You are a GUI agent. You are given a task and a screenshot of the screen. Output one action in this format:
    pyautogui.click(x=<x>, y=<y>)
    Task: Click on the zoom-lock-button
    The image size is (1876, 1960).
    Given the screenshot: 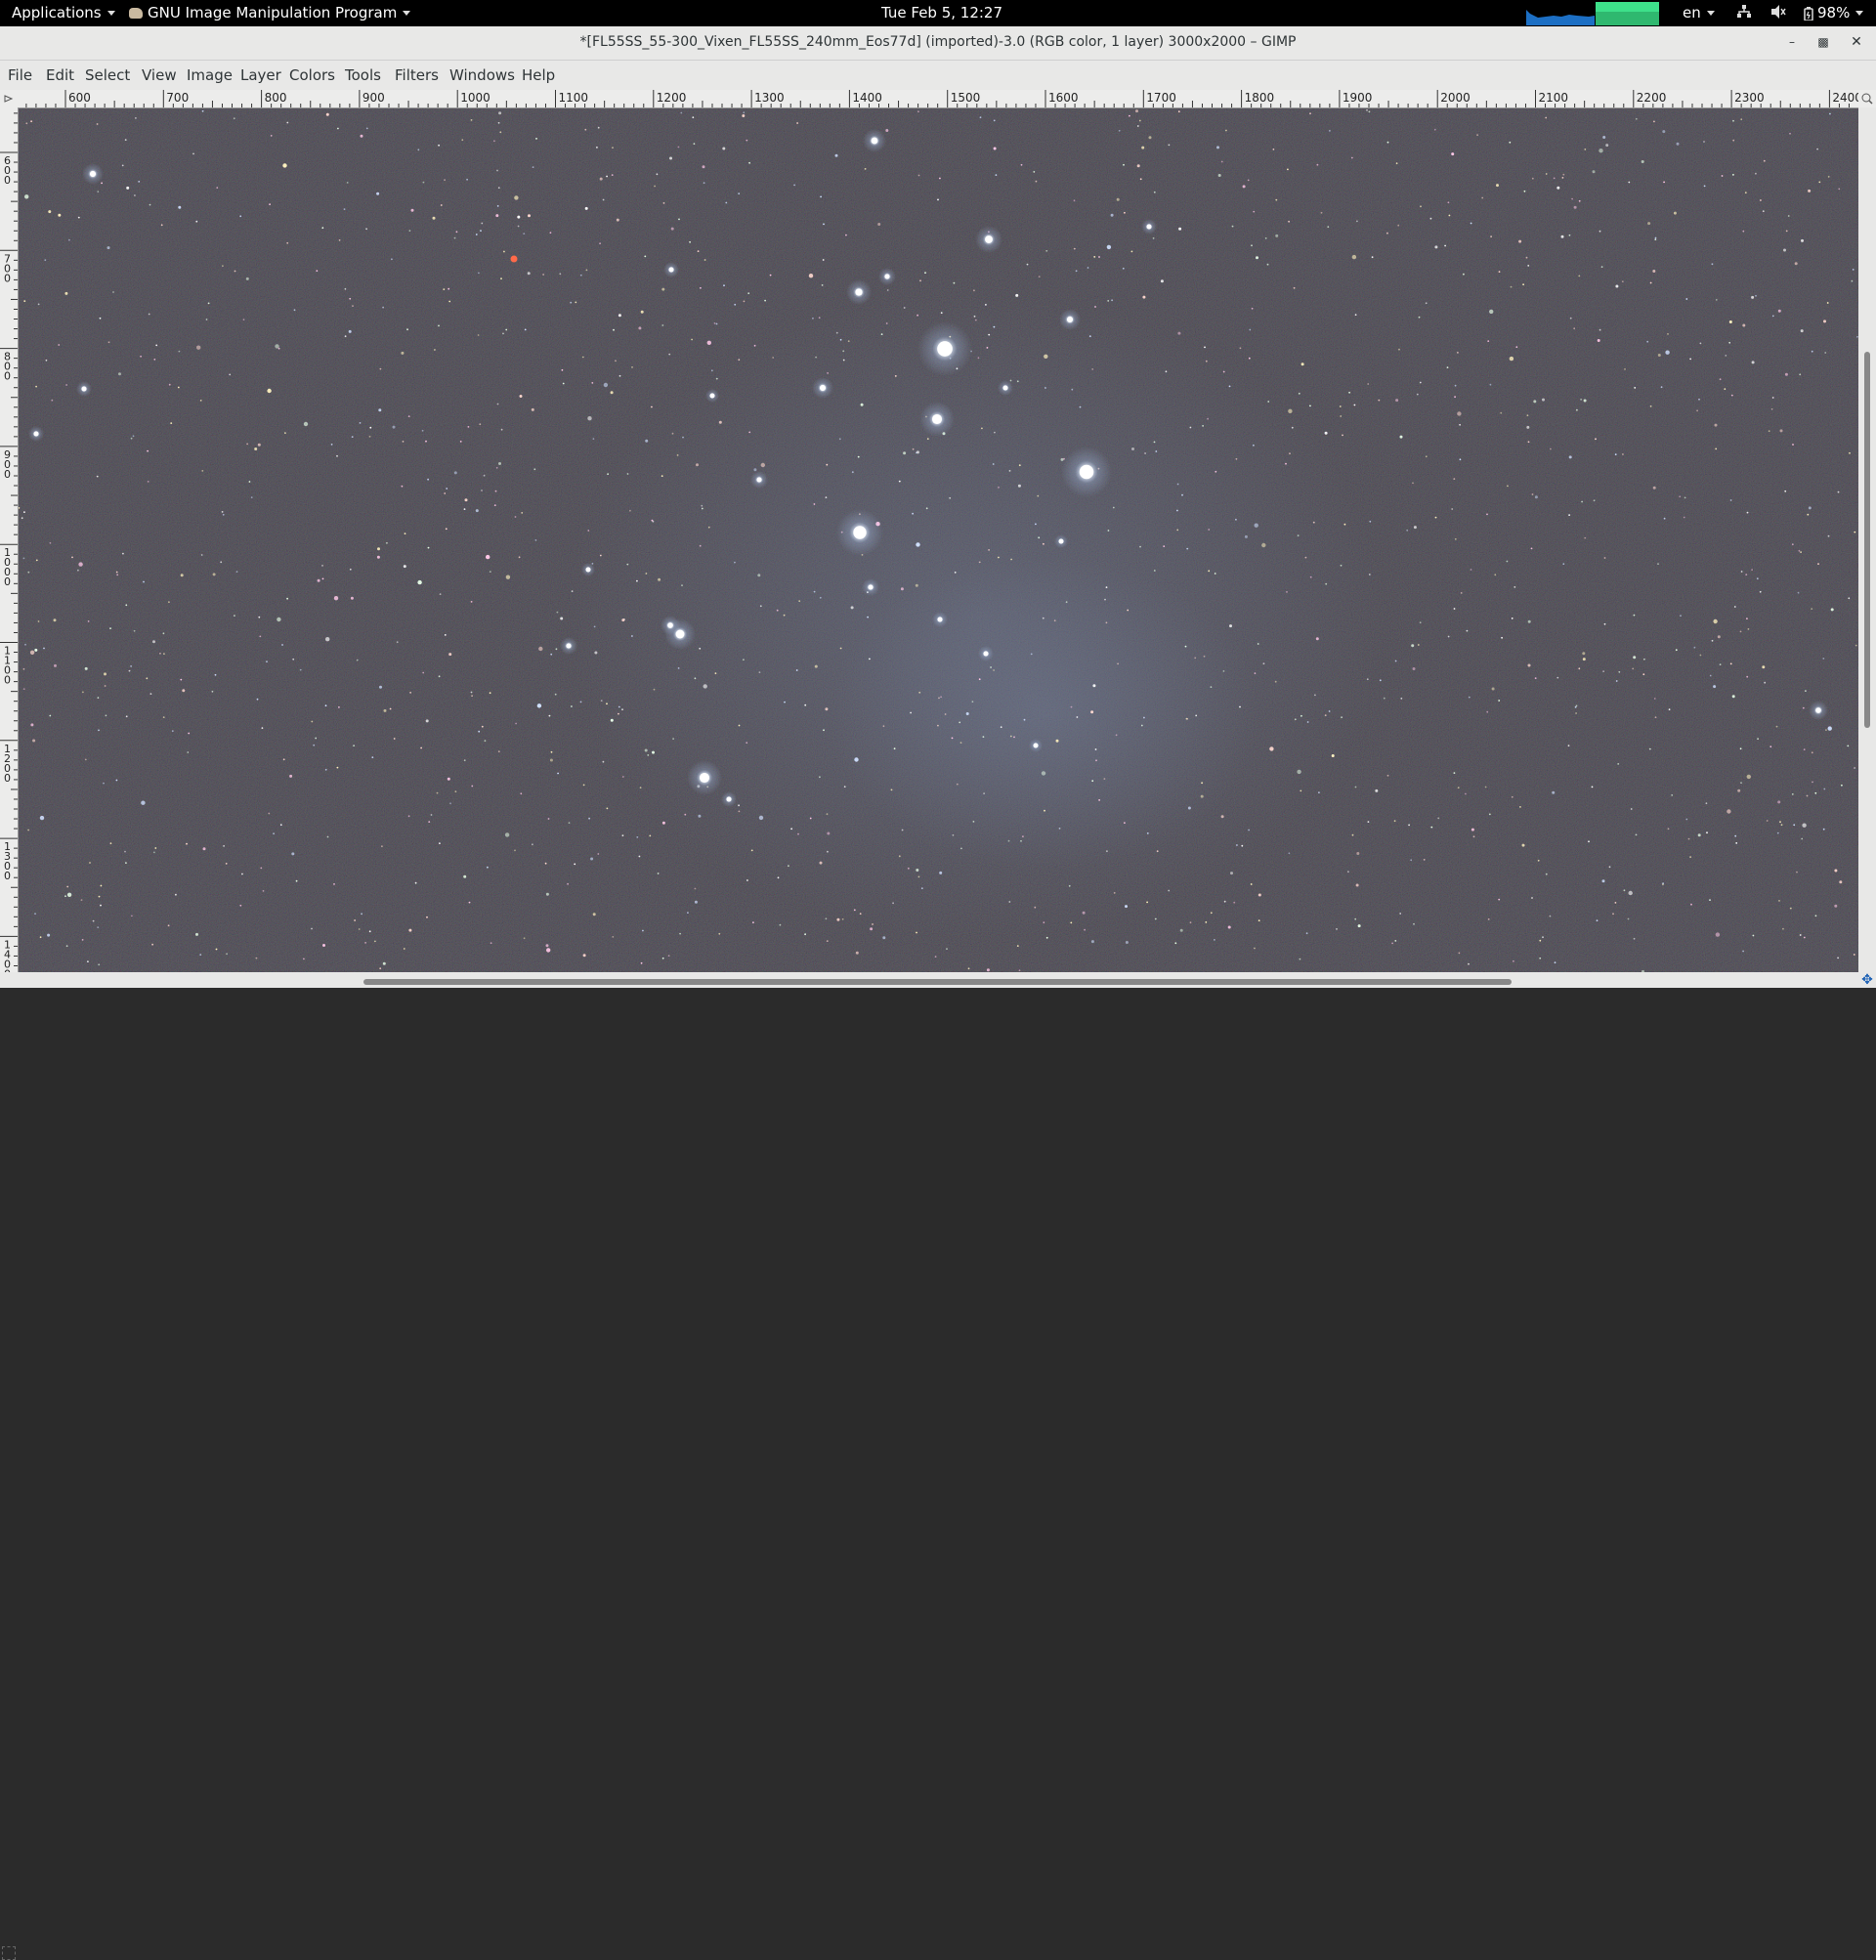 What is the action you would take?
    pyautogui.click(x=1867, y=99)
    